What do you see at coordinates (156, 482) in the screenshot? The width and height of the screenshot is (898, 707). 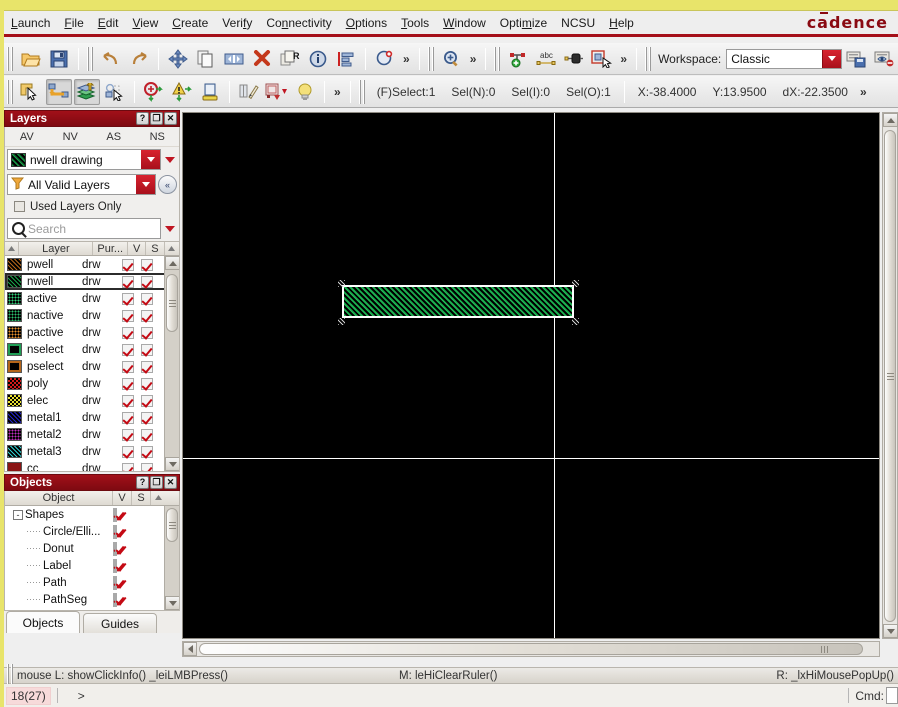 I see `undock-button: ❐` at bounding box center [156, 482].